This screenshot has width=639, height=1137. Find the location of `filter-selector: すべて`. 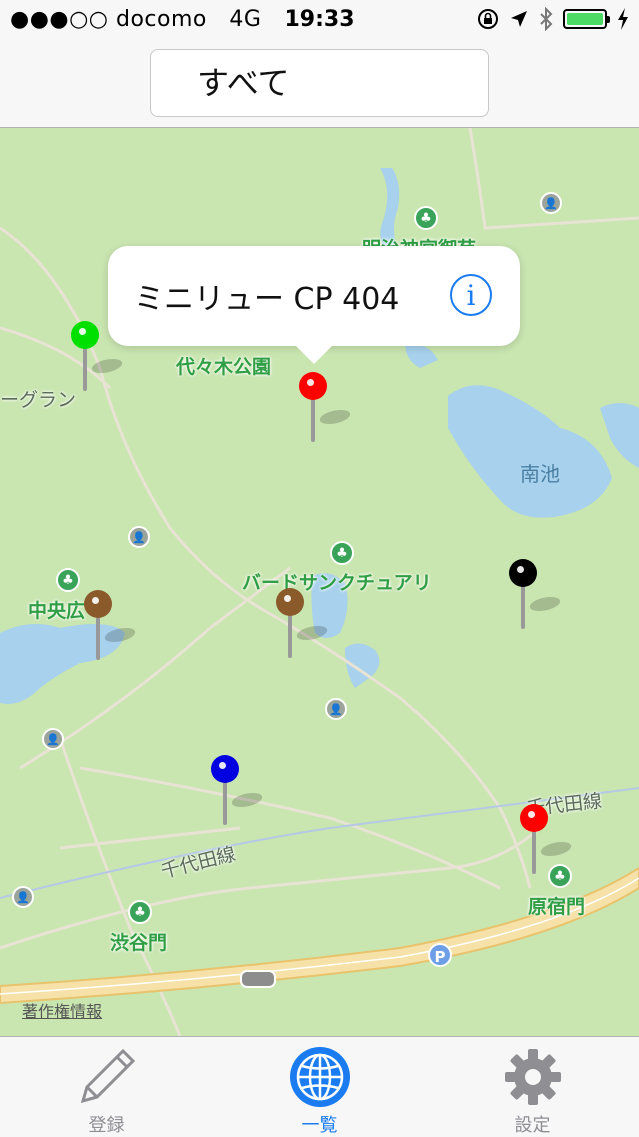

filter-selector: すべて is located at coordinates (319, 83).